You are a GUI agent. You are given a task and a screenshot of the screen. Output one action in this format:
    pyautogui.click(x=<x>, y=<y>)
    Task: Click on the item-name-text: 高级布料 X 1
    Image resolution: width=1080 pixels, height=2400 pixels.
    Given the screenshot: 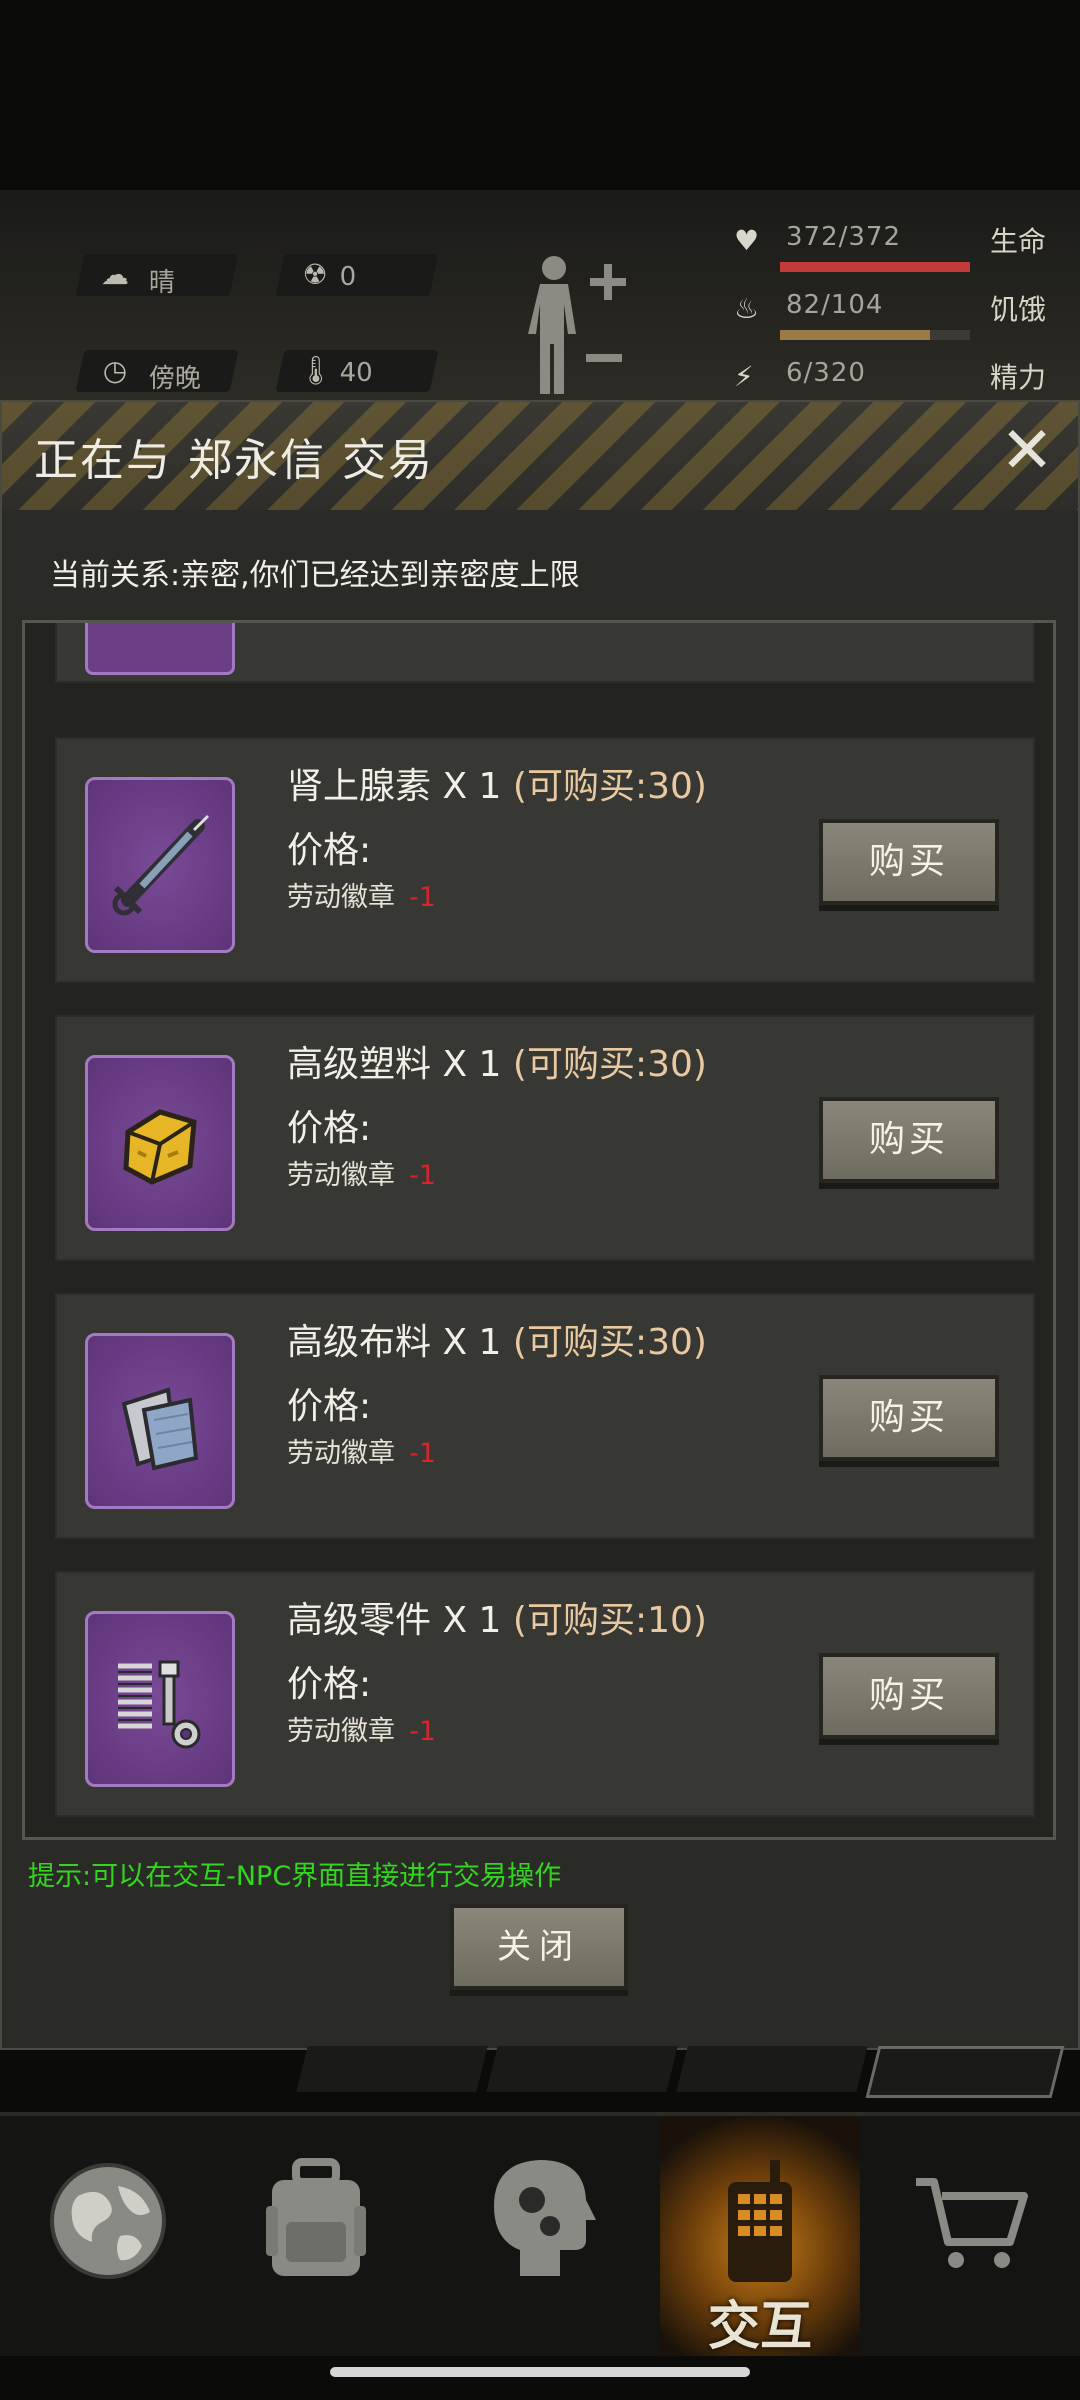 What is the action you would take?
    pyautogui.click(x=394, y=1342)
    